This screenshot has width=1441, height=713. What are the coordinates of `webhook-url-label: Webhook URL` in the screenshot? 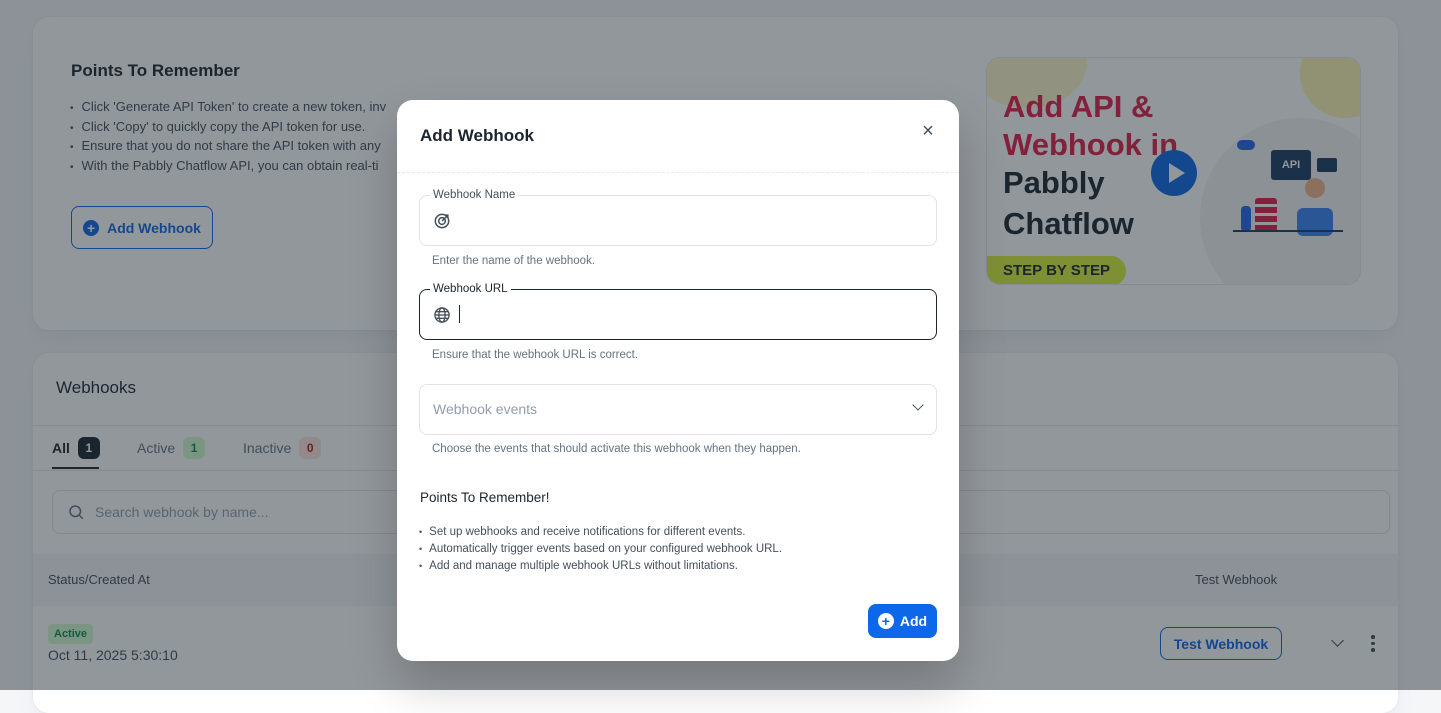 It's located at (470, 289).